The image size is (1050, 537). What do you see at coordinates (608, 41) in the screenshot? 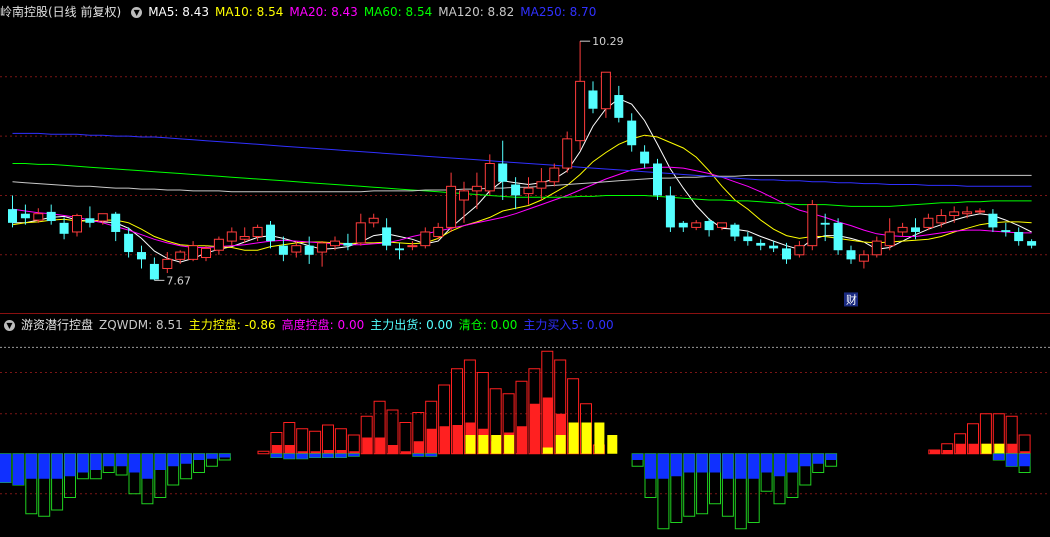
I see `annotation-label: 10.29` at bounding box center [608, 41].